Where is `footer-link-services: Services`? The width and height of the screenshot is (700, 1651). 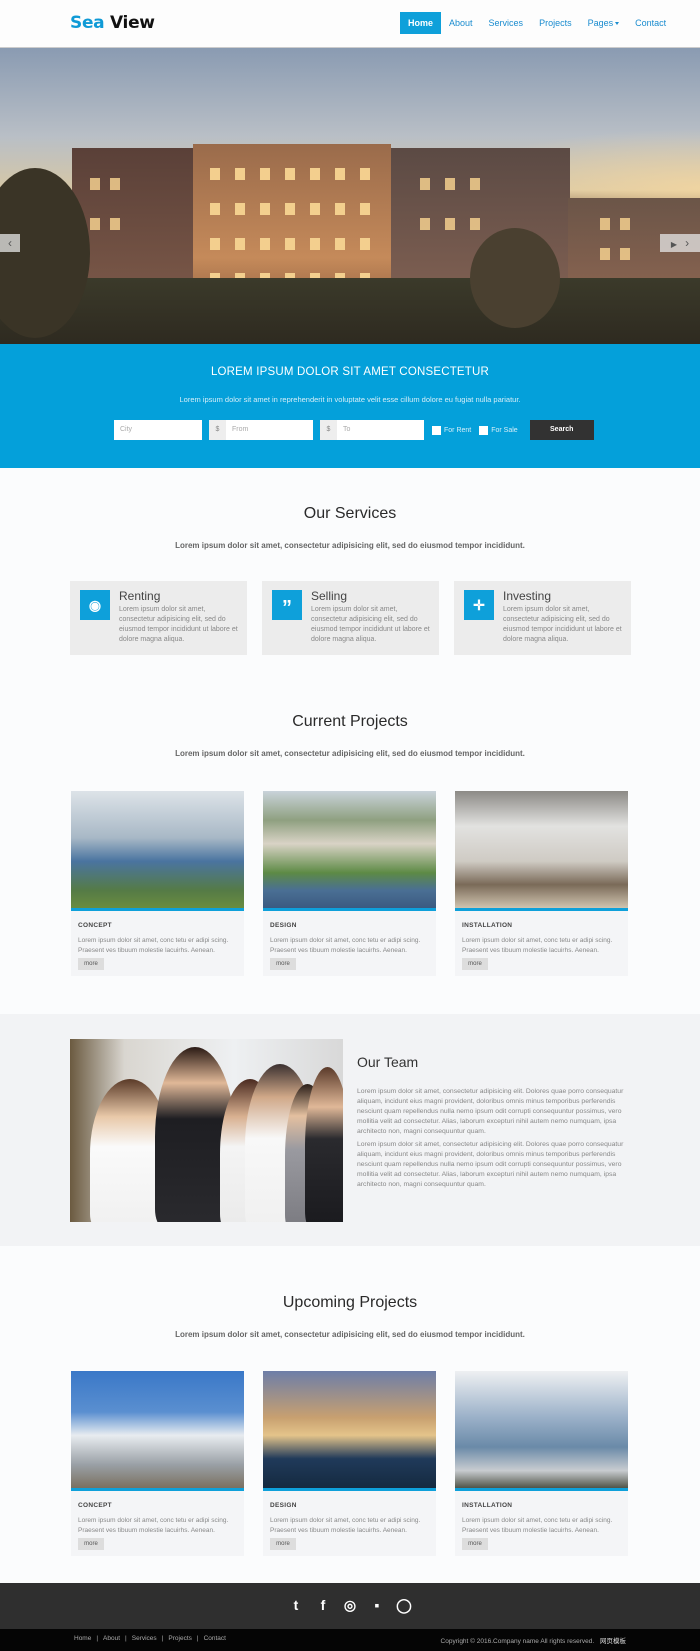
footer-link-services: Services is located at coordinates (144, 1638).